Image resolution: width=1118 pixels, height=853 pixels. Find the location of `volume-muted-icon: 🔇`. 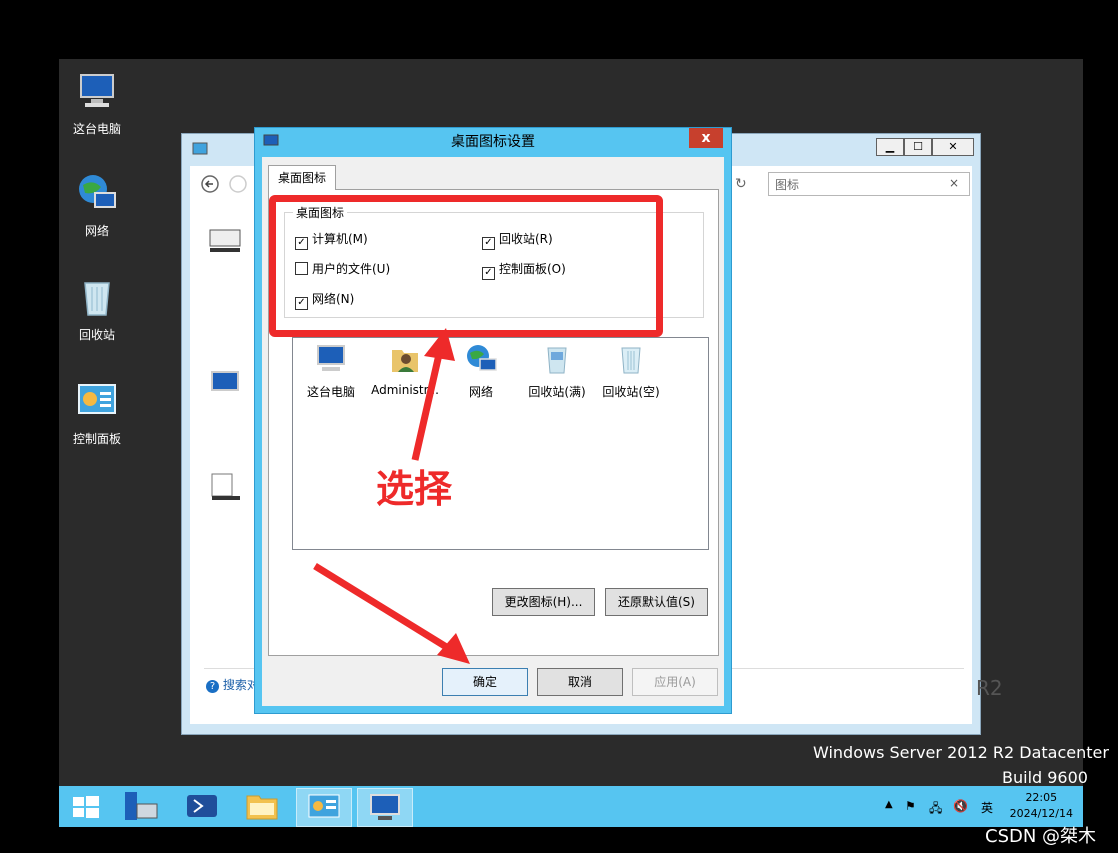

volume-muted-icon: 🔇 is located at coordinates (960, 806).